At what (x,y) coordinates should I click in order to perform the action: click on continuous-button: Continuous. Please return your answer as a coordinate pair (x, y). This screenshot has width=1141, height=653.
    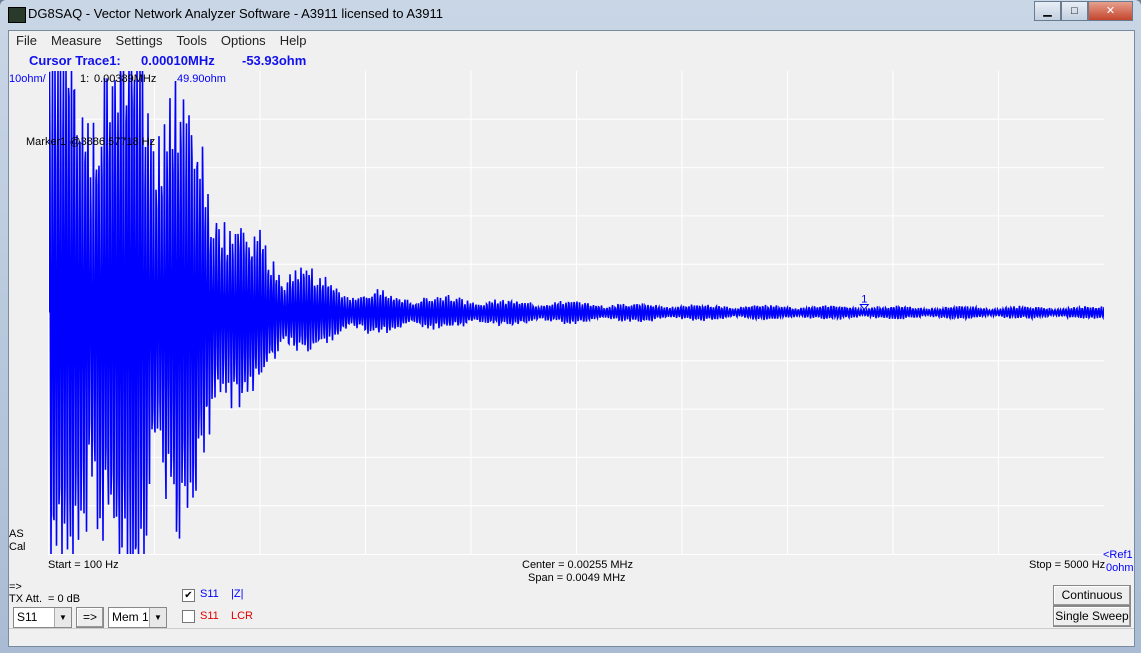
    Looking at the image, I should click on (1092, 595).